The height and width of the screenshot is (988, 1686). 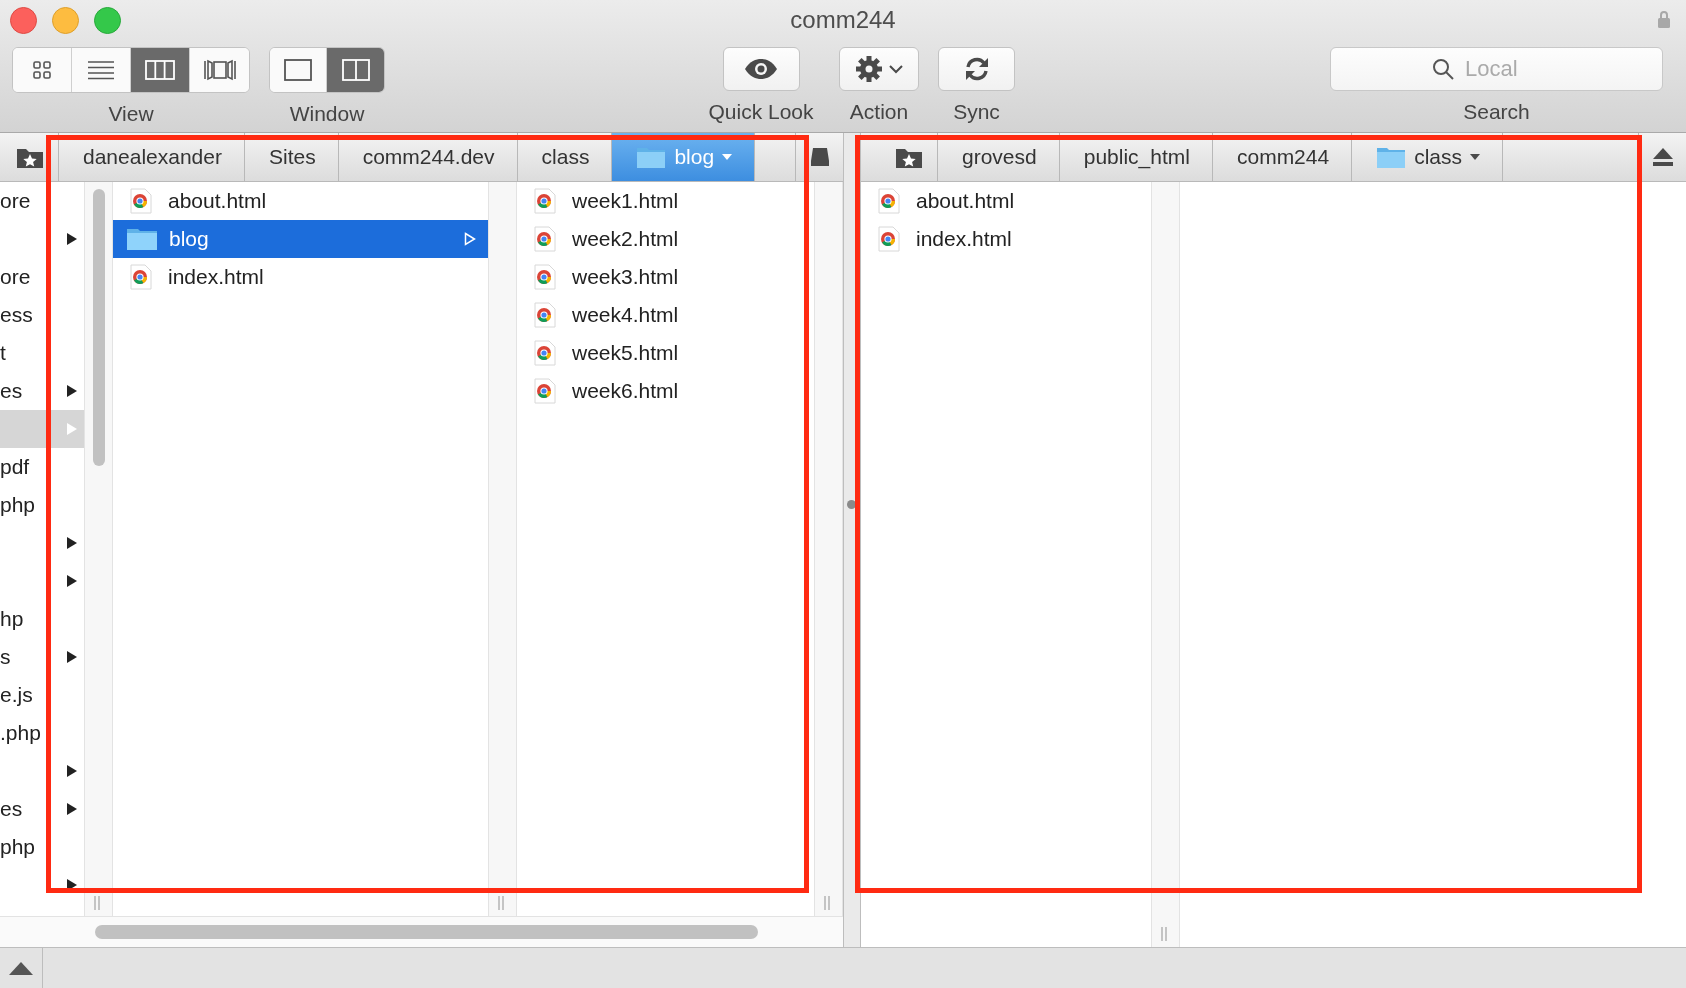 I want to click on file-row: blog, so click(x=300, y=239).